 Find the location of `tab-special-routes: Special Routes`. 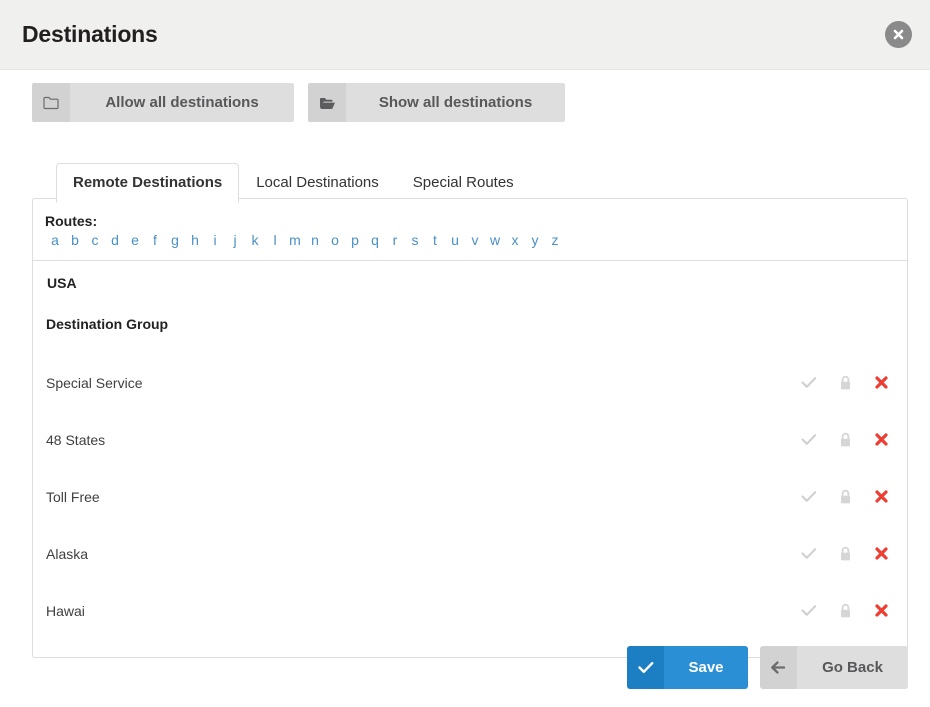

tab-special-routes: Special Routes is located at coordinates (463, 182).